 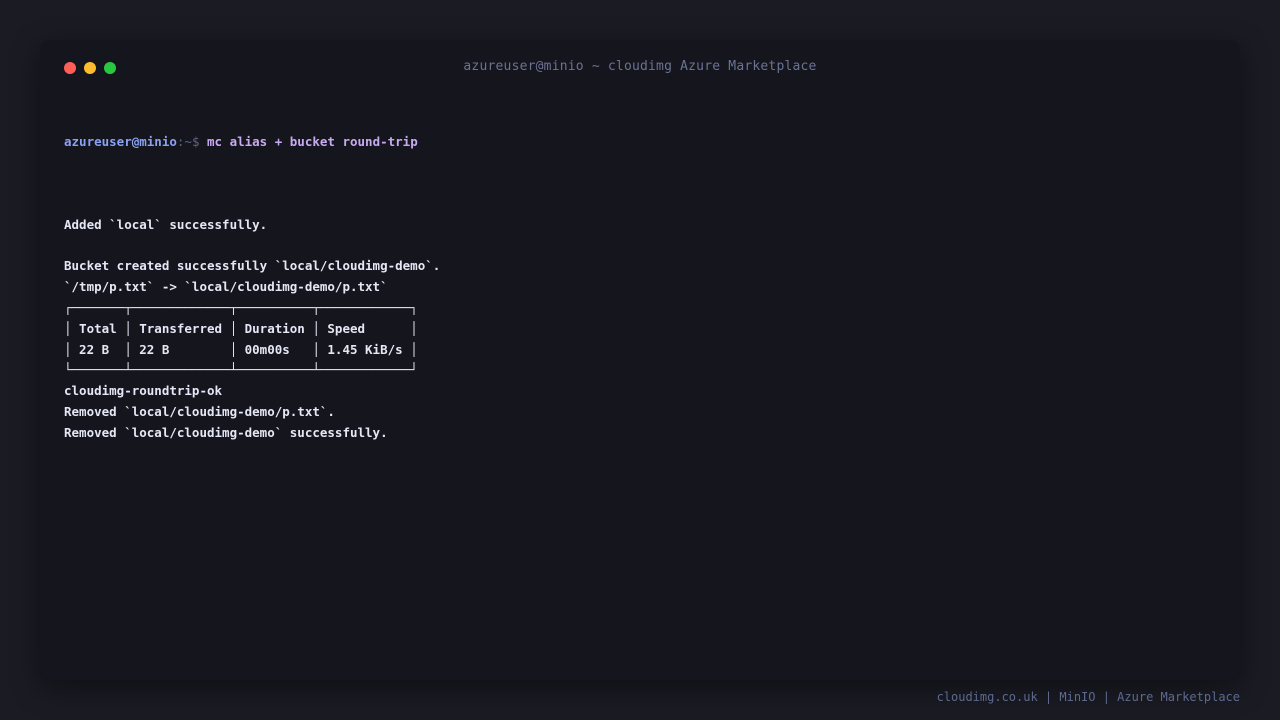 What do you see at coordinates (191, 141) in the screenshot?
I see `prompt-path: :~$` at bounding box center [191, 141].